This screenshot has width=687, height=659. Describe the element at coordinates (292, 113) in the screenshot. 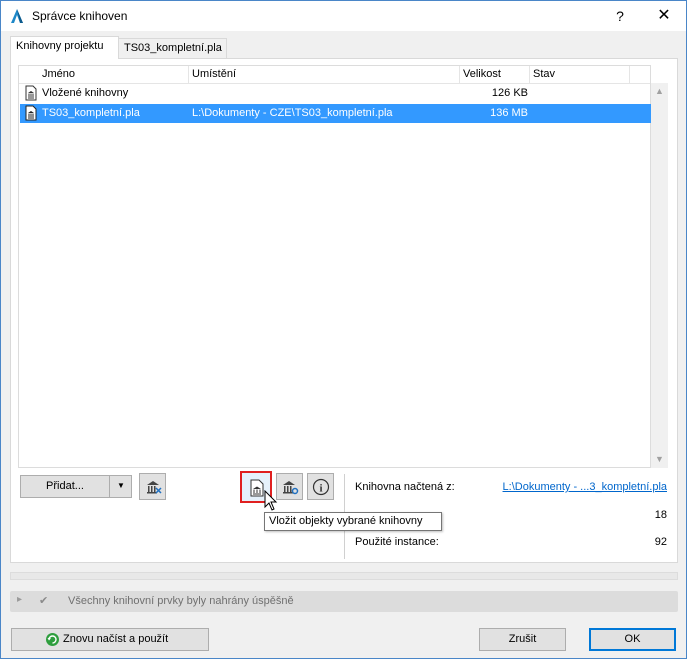

I see `row-location: L:\Dokumenty - CZE\TS03_kompletní.pla` at that location.